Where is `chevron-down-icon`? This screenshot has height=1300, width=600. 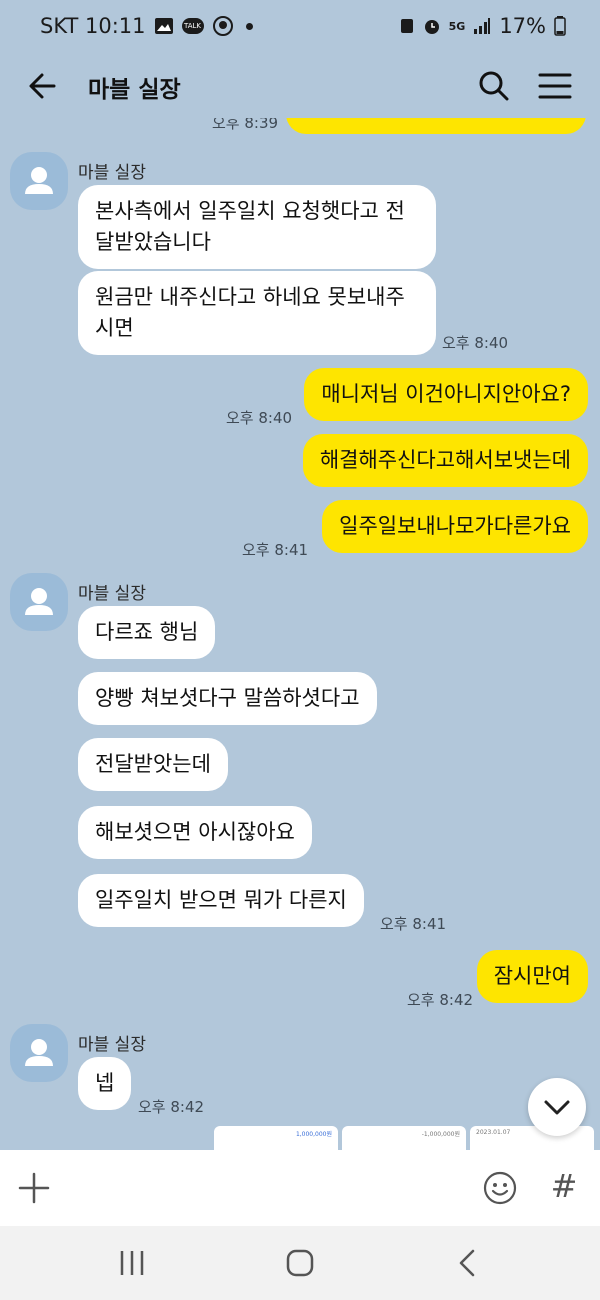
chevron-down-icon is located at coordinates (557, 1107).